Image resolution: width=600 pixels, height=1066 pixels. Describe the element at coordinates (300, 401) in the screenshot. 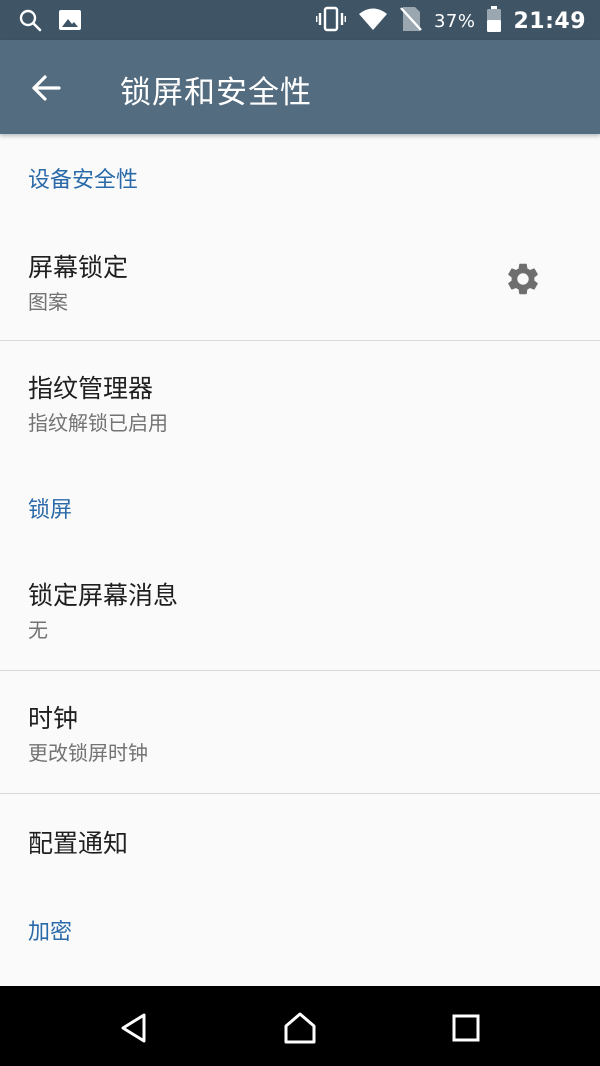

I see `list-item-fingerprint-manager: 指纹管理器 指纹解锁已启用` at that location.